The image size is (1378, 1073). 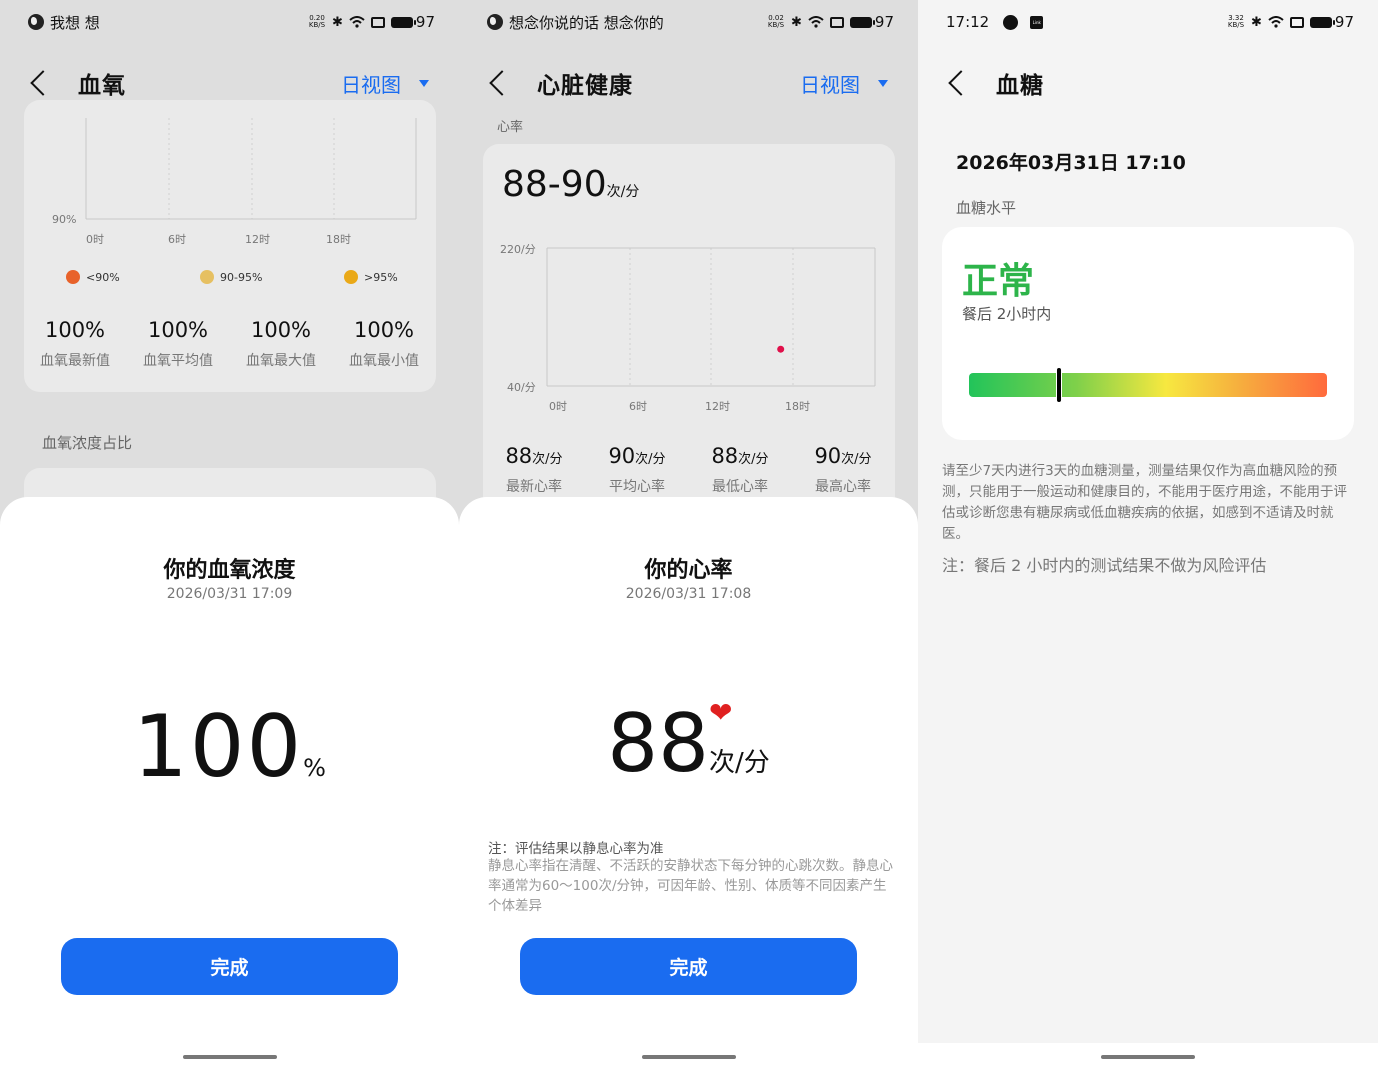 I want to click on bottom-bar, so click(x=1148, y=1058).